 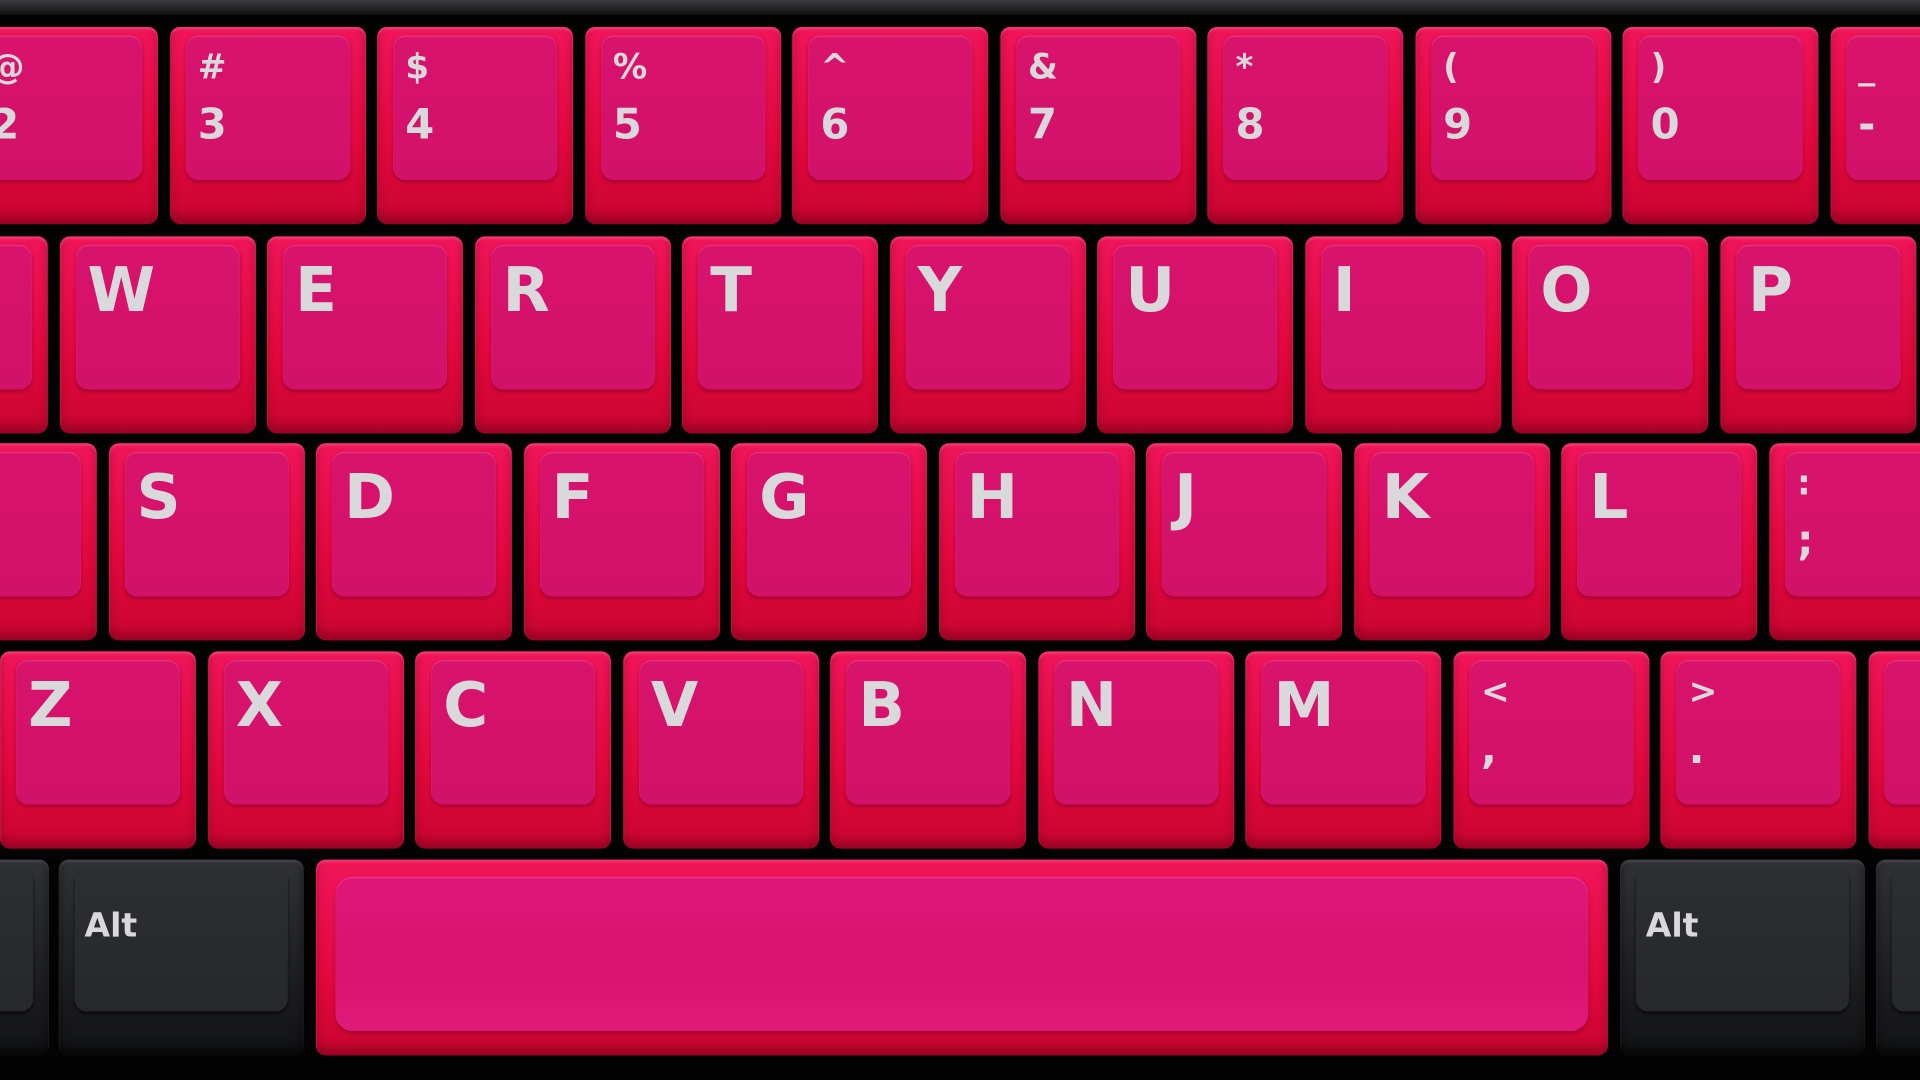 What do you see at coordinates (1610, 317) in the screenshot?
I see `keycap-face: O` at bounding box center [1610, 317].